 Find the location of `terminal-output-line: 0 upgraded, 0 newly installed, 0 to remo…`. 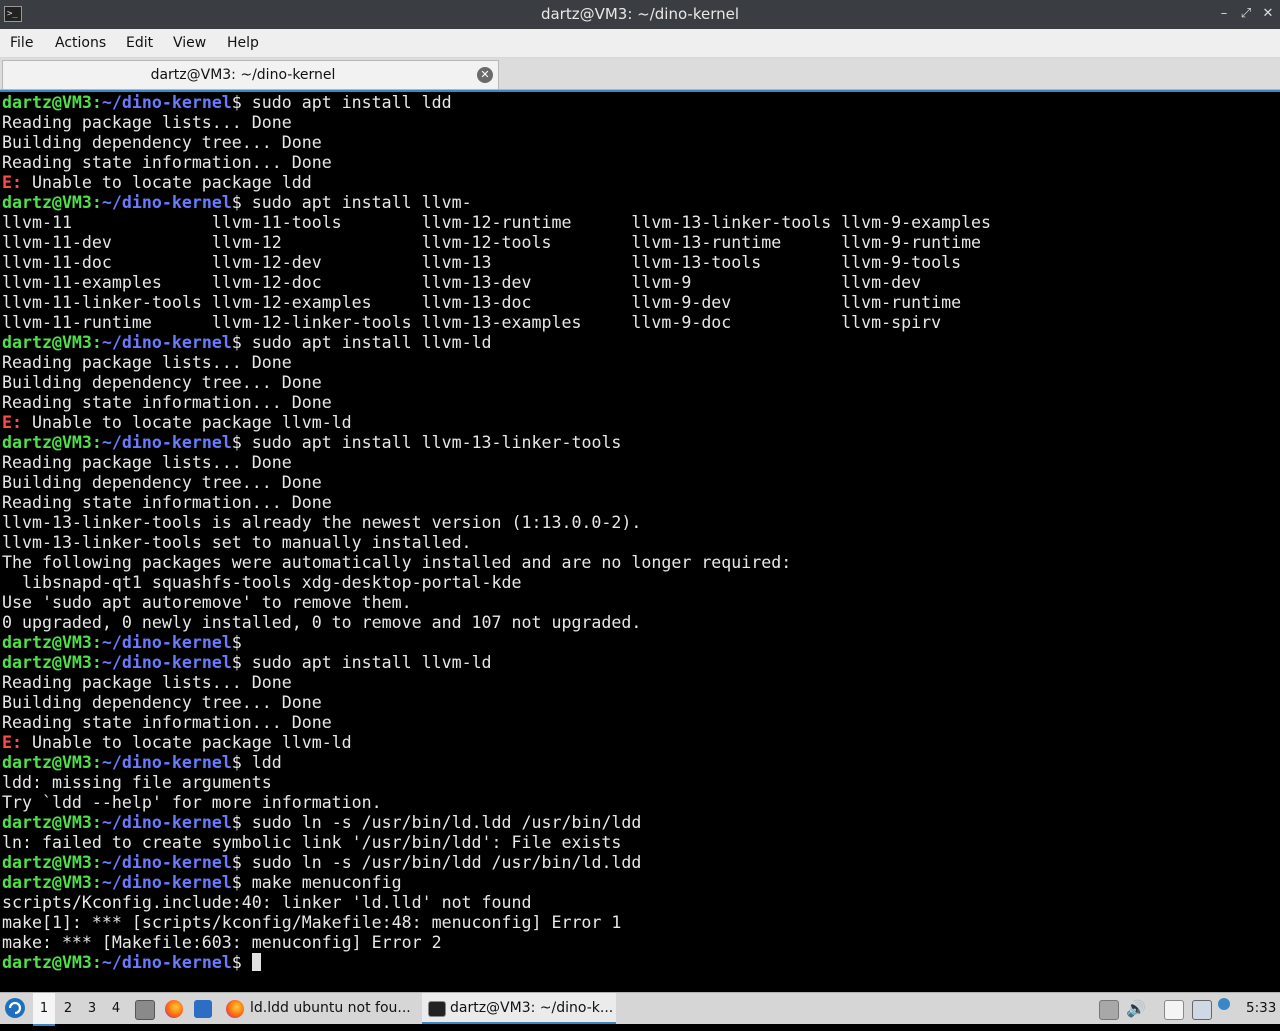

terminal-output-line: 0 upgraded, 0 newly installed, 0 to remo… is located at coordinates (322, 622).